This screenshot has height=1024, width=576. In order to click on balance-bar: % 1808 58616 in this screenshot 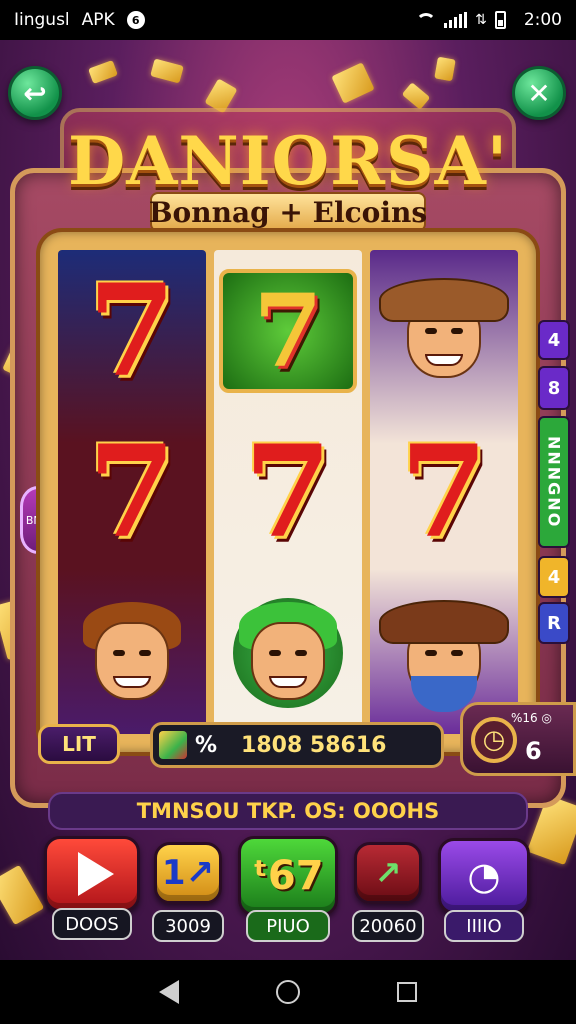, I will do `click(297, 745)`.